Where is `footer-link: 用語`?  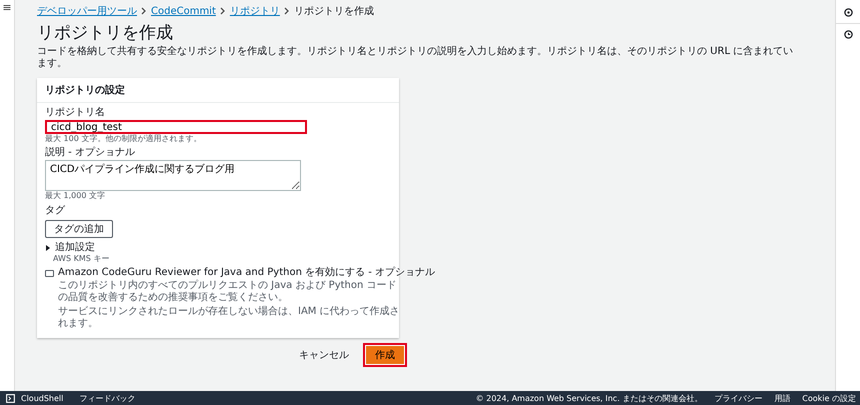 footer-link: 用語 is located at coordinates (782, 398).